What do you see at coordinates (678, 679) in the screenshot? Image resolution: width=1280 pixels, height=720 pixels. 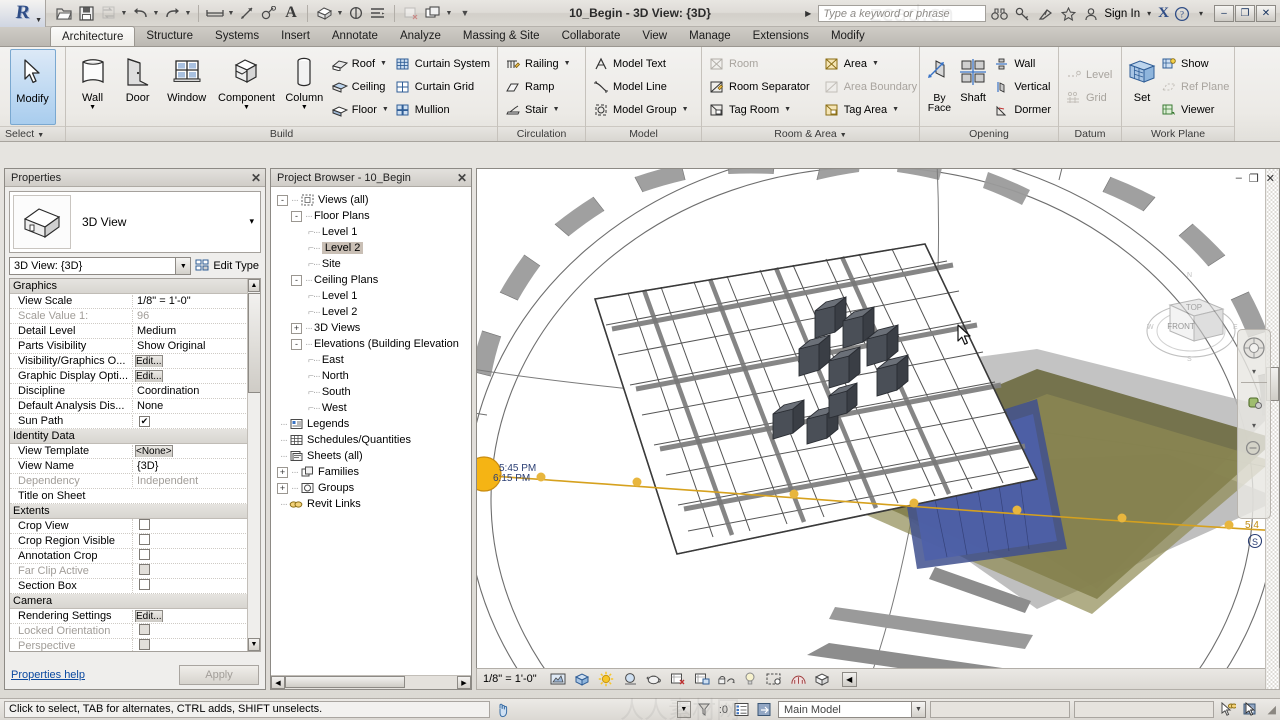 I see `crop-off-icon` at bounding box center [678, 679].